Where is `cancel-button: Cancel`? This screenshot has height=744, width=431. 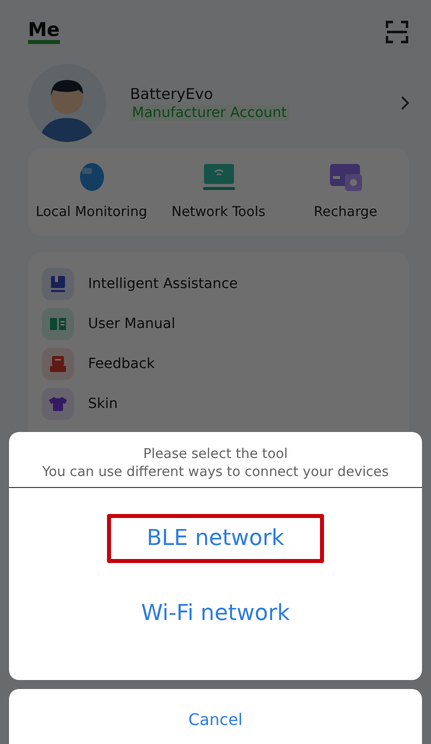 cancel-button: Cancel is located at coordinates (215, 716).